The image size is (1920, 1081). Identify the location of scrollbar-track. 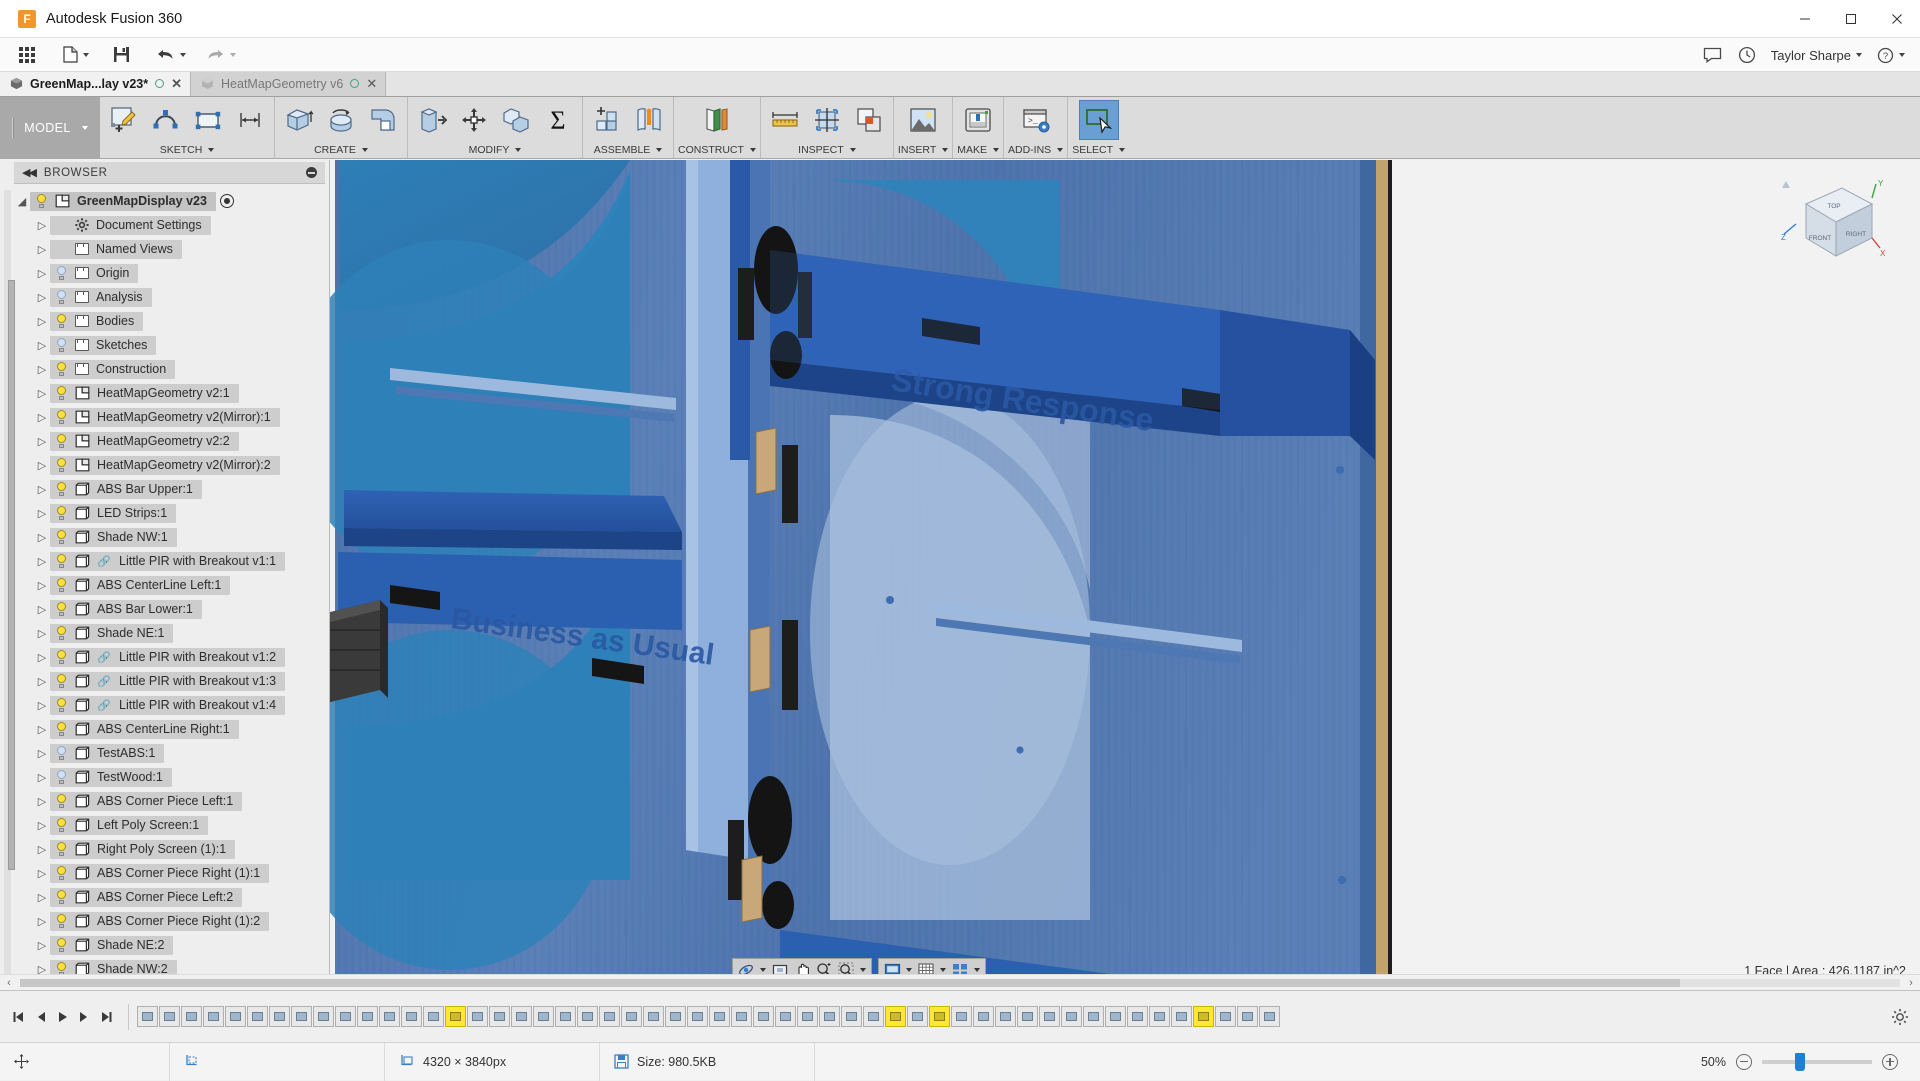
(960, 983).